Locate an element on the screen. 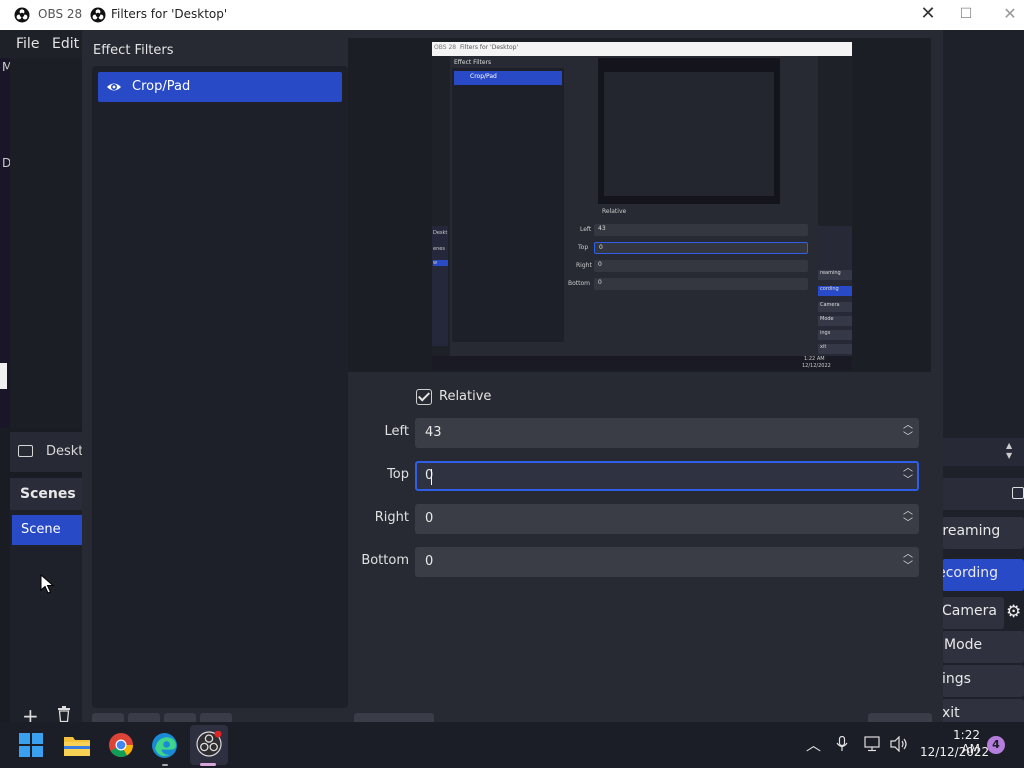  settings-button: ings is located at coordinates (983, 681).